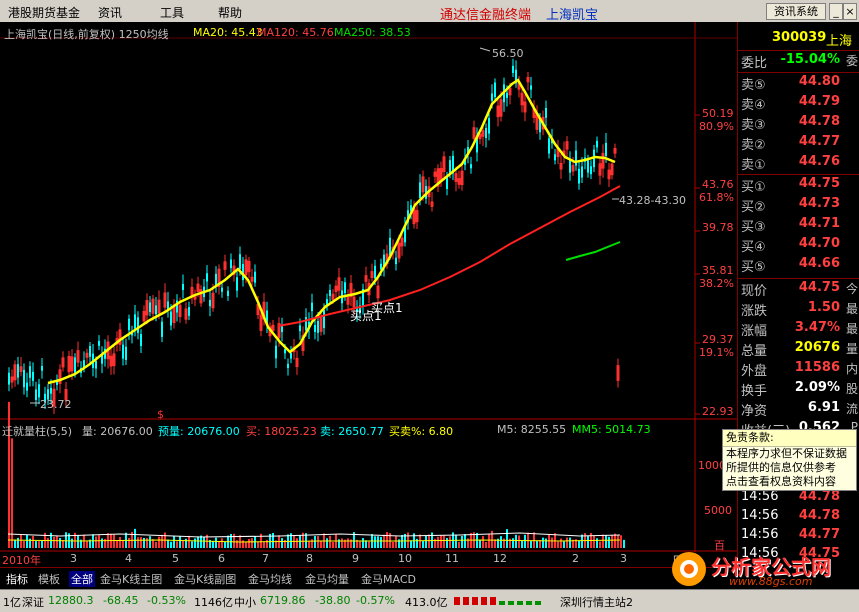  What do you see at coordinates (716, 197) in the screenshot?
I see `price-label: 61.8%` at bounding box center [716, 197].